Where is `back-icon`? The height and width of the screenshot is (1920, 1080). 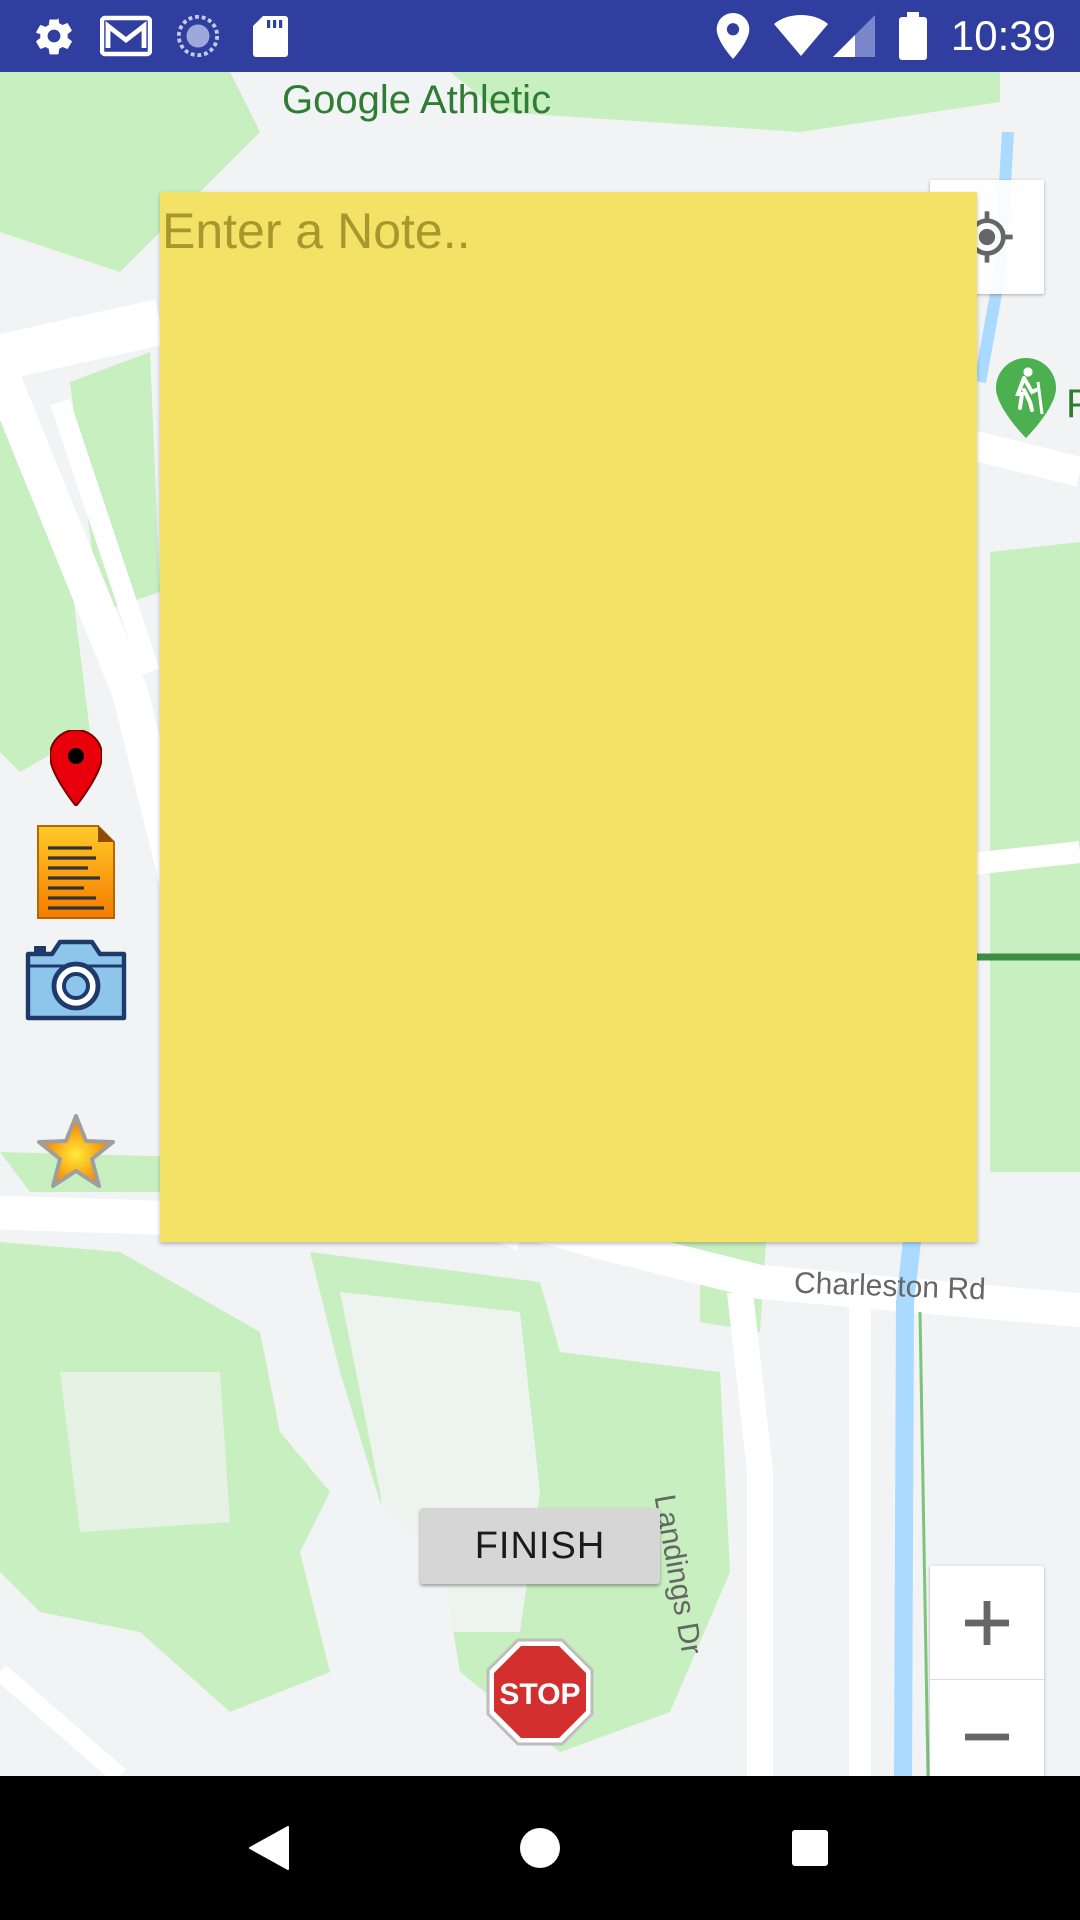
back-icon is located at coordinates (270, 1848).